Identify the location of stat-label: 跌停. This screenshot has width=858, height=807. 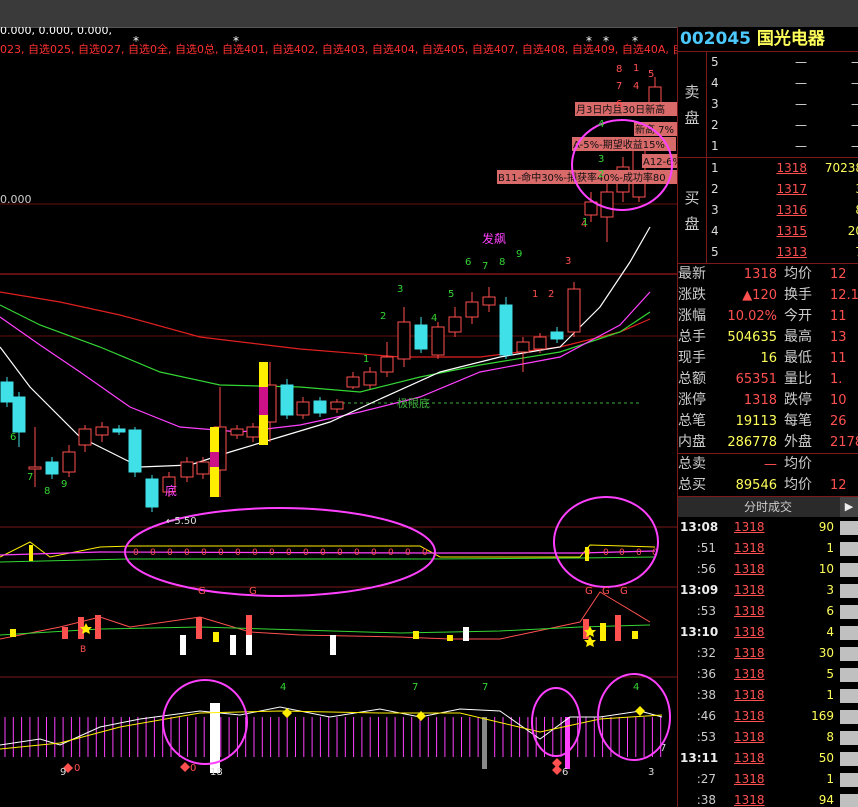
(798, 400).